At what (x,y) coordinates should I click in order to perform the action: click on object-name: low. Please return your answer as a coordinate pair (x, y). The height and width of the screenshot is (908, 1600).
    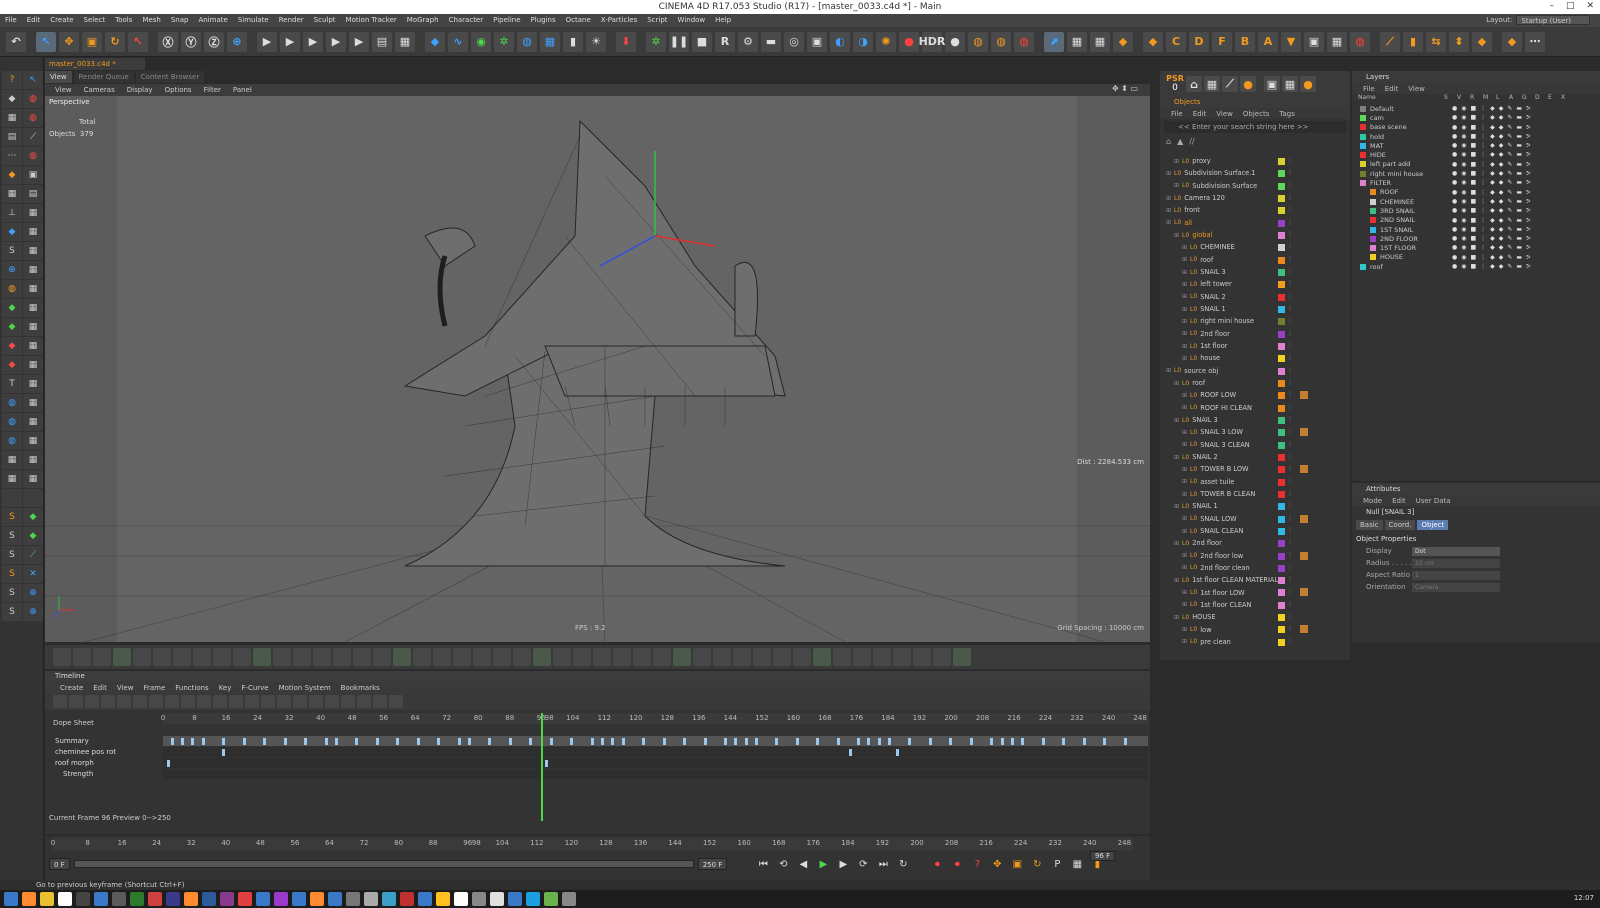
    Looking at the image, I should click on (1205, 630).